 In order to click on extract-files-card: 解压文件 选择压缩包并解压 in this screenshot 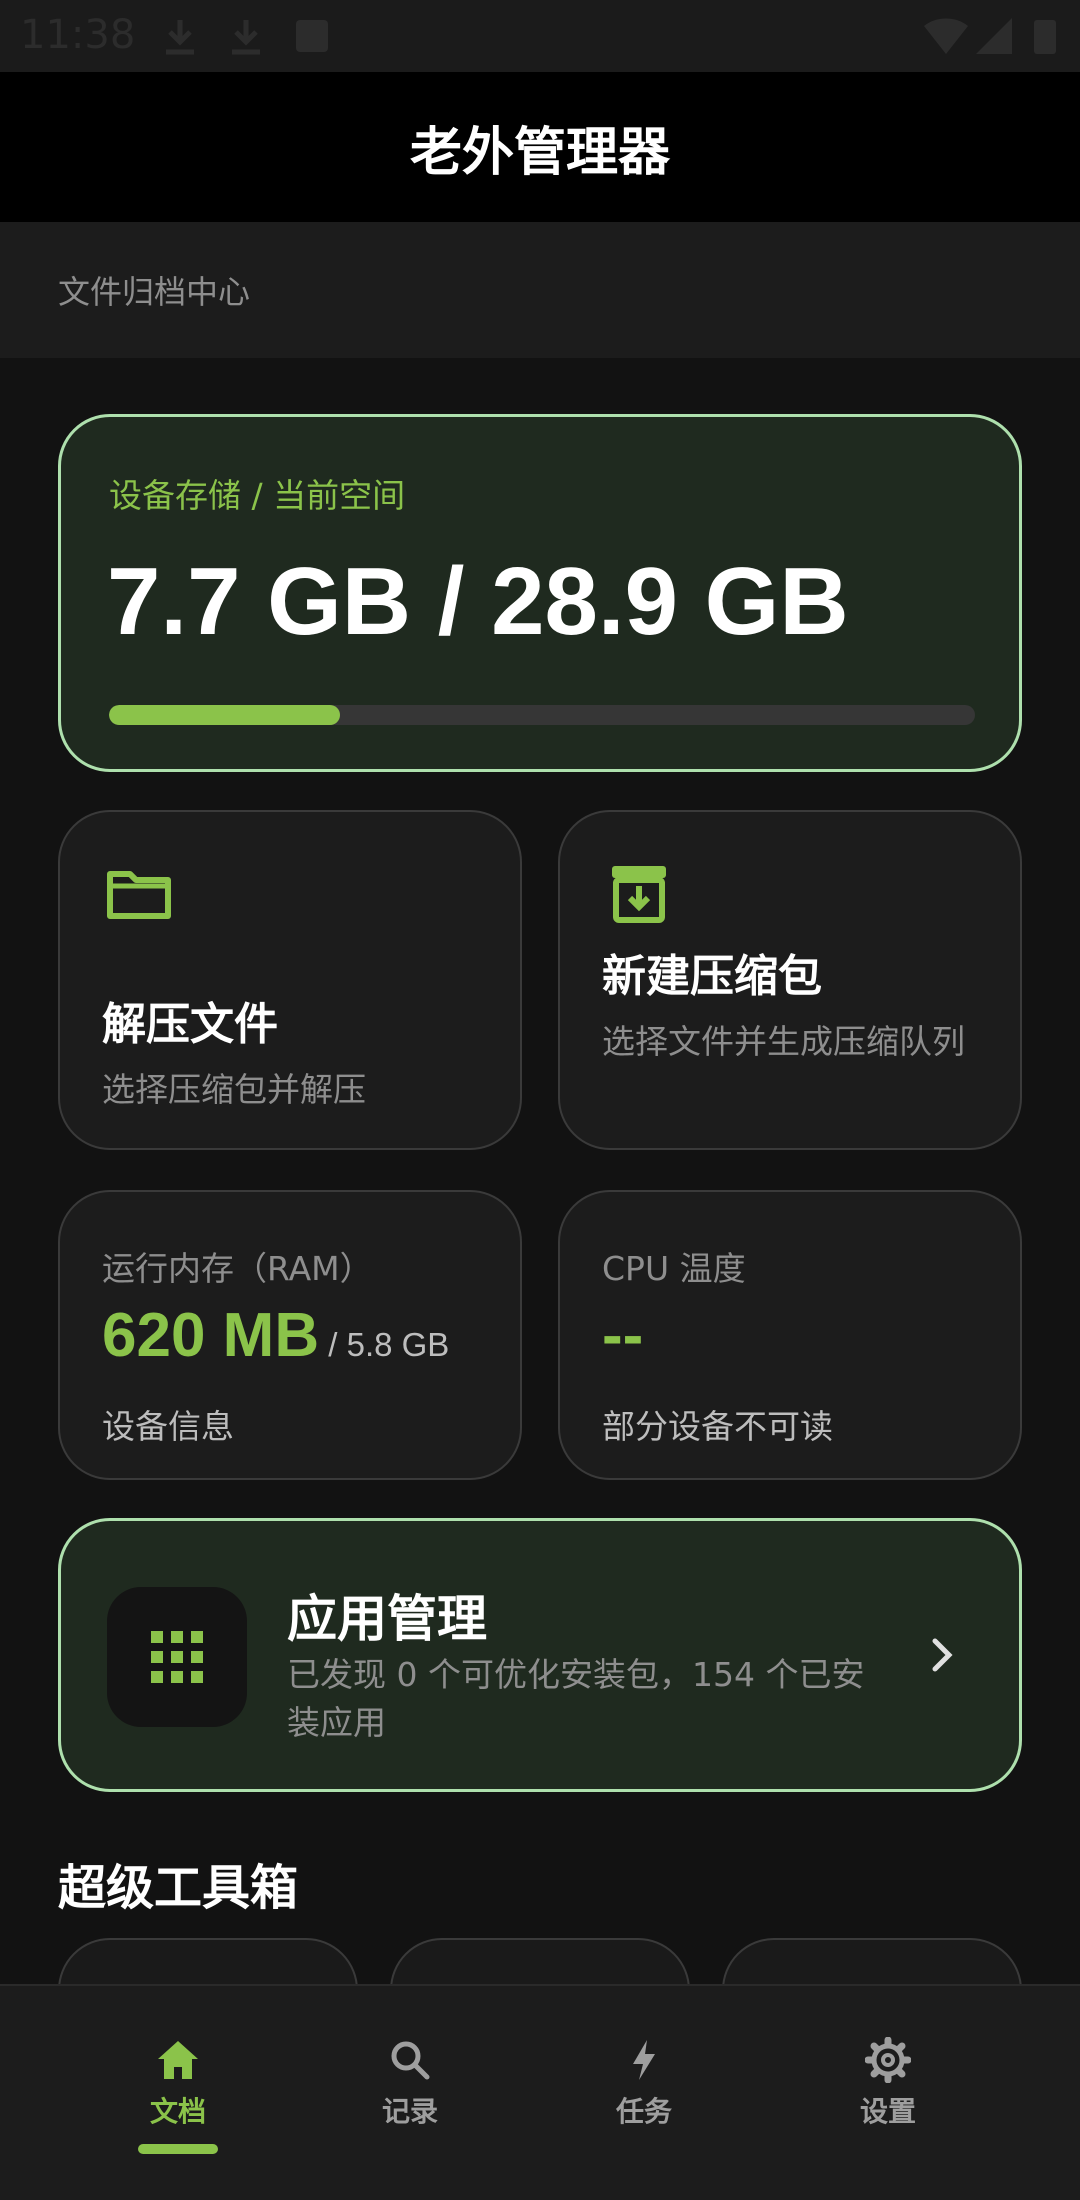, I will do `click(290, 980)`.